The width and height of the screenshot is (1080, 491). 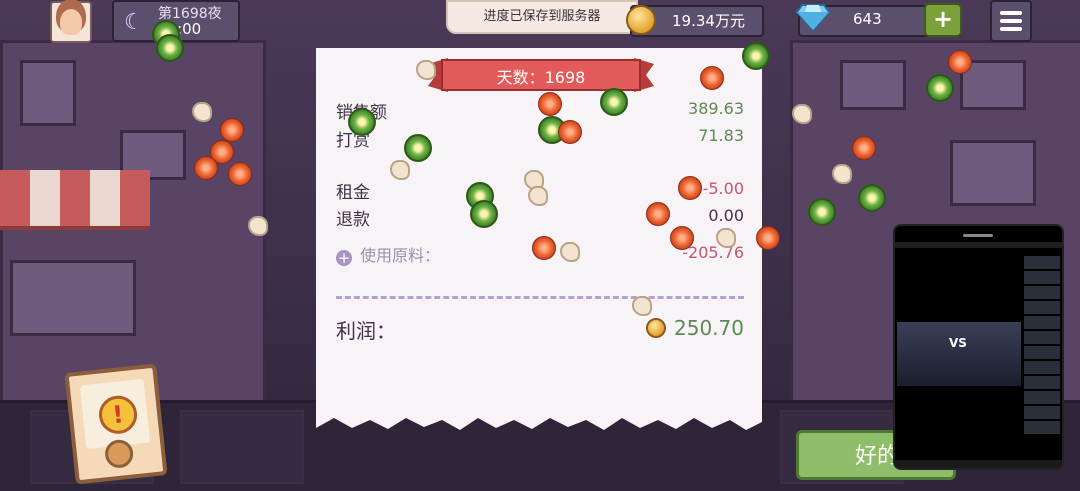 I want to click on receipt-torn-edge, so click(x=539, y=422).